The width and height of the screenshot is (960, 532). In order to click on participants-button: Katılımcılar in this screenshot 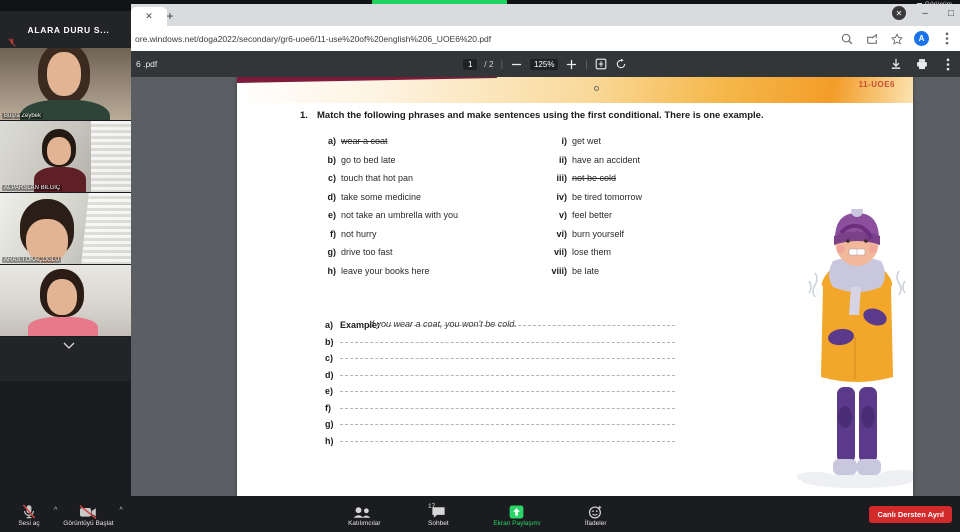, I will do `click(364, 514)`.